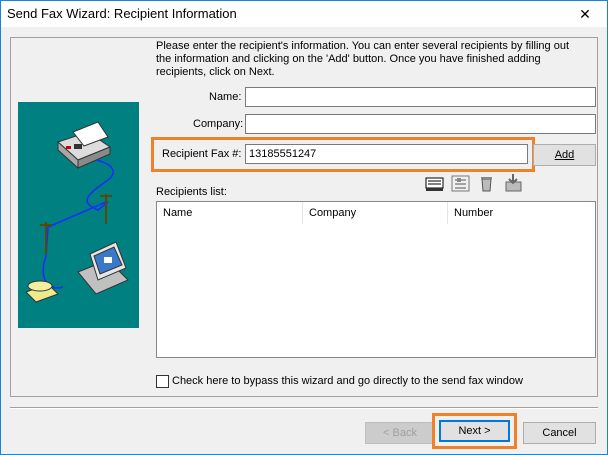 This screenshot has width=608, height=455. I want to click on column-header-name: Name, so click(230, 213).